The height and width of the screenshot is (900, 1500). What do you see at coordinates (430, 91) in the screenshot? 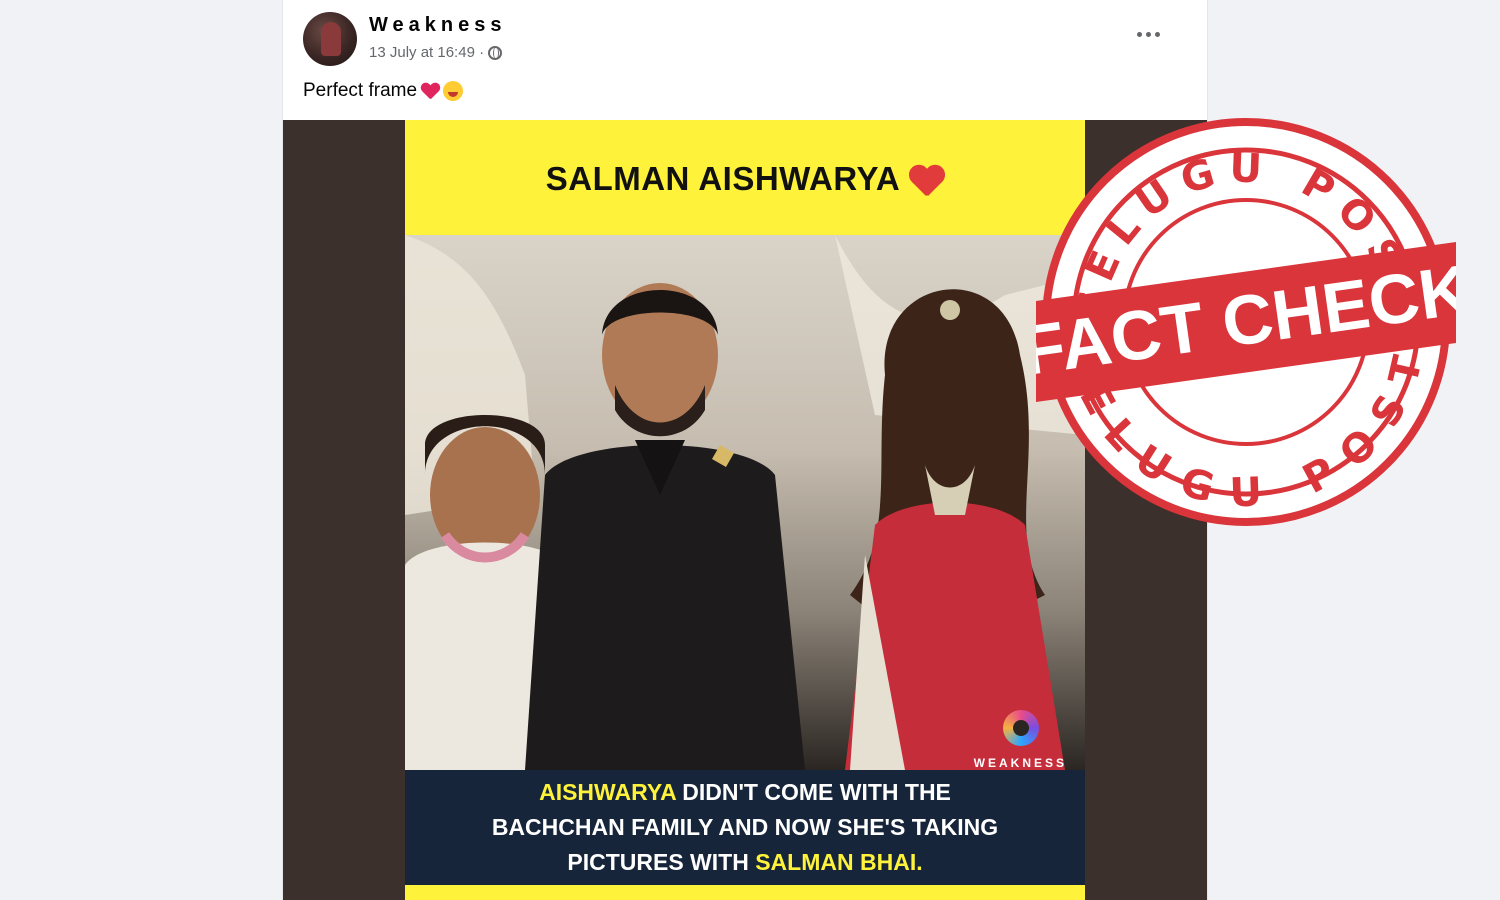
I see `heart-emoji-icon` at bounding box center [430, 91].